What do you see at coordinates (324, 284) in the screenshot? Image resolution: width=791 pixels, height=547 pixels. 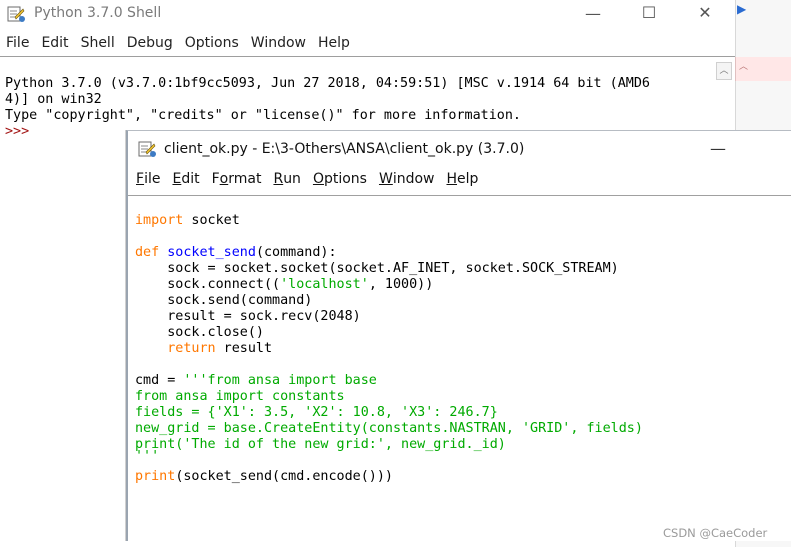 I see `string-literal: 'localhost'` at bounding box center [324, 284].